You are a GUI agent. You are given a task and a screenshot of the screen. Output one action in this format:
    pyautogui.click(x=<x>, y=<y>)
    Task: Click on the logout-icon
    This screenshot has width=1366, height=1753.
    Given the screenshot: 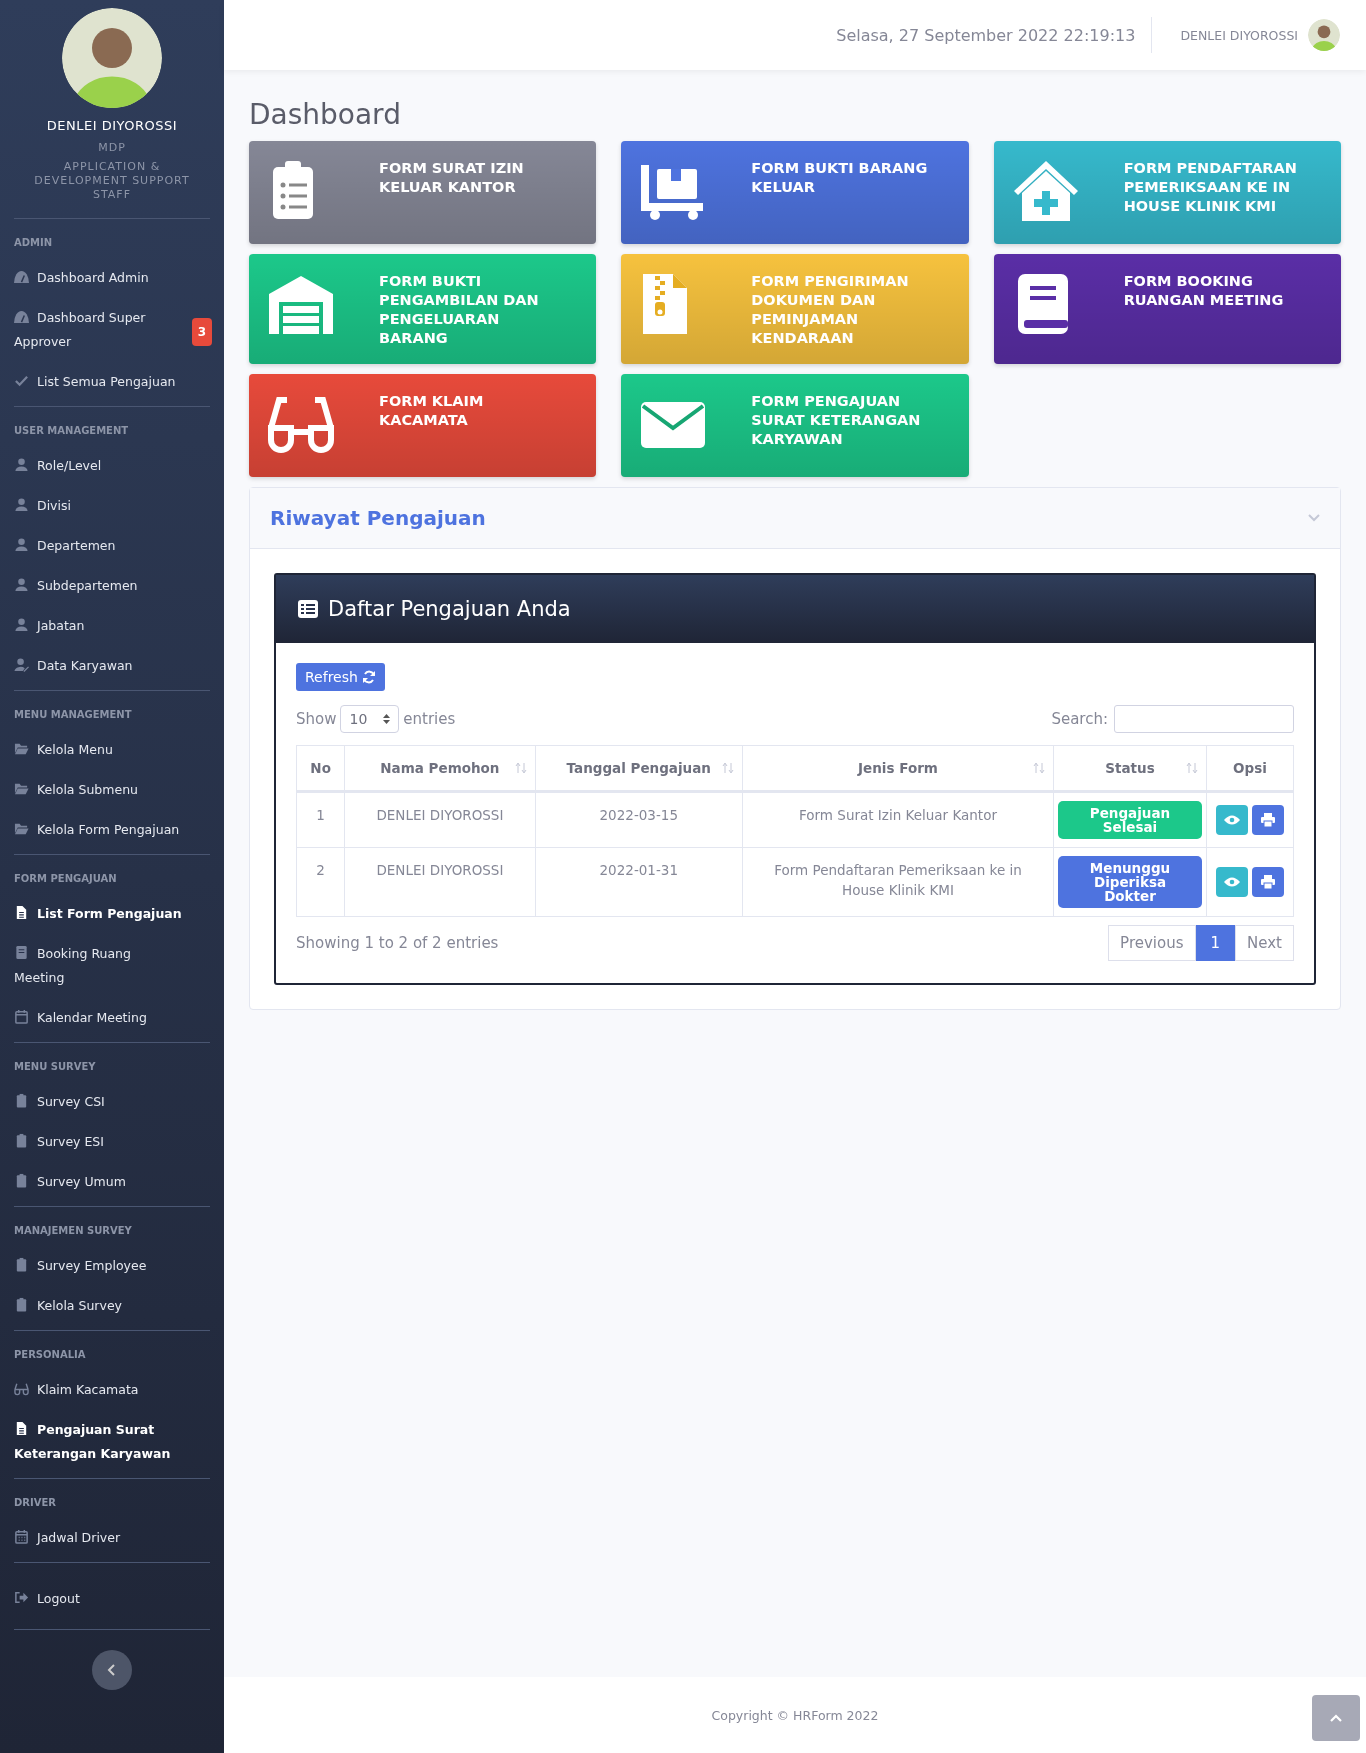 What is the action you would take?
    pyautogui.click(x=21, y=1597)
    